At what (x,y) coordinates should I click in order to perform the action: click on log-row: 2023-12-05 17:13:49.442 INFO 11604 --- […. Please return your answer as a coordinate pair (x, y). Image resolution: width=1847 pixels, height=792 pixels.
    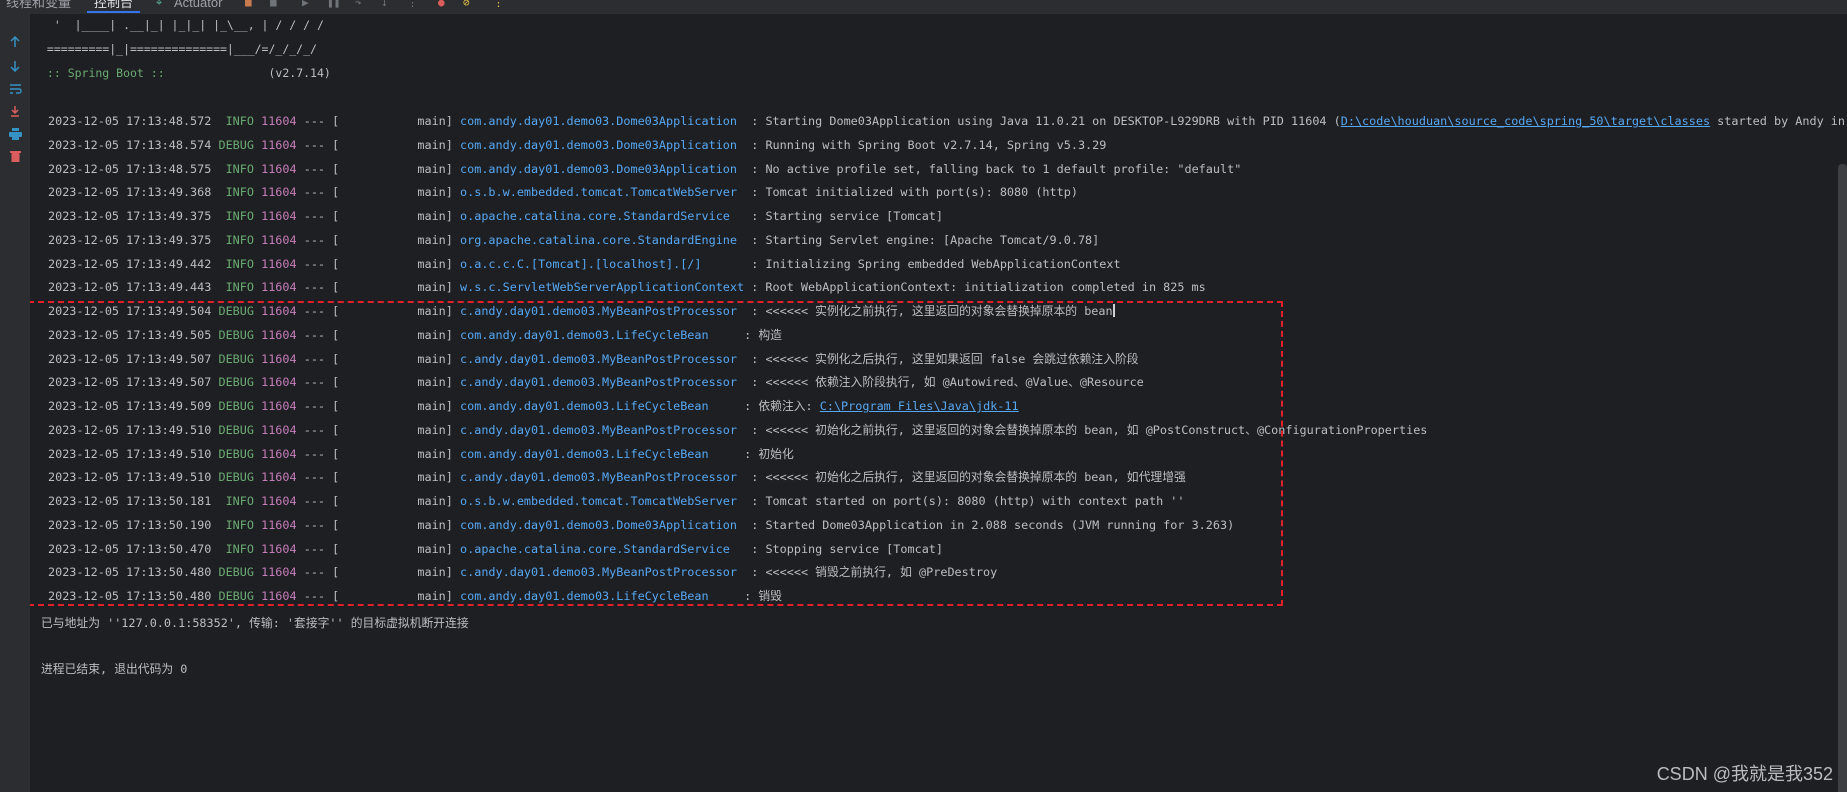
    Looking at the image, I should click on (584, 264).